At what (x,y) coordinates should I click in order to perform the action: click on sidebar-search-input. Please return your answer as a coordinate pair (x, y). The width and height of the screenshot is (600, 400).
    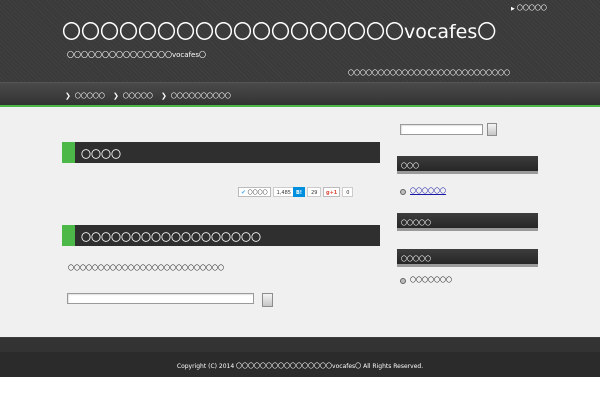
    Looking at the image, I should click on (441, 129).